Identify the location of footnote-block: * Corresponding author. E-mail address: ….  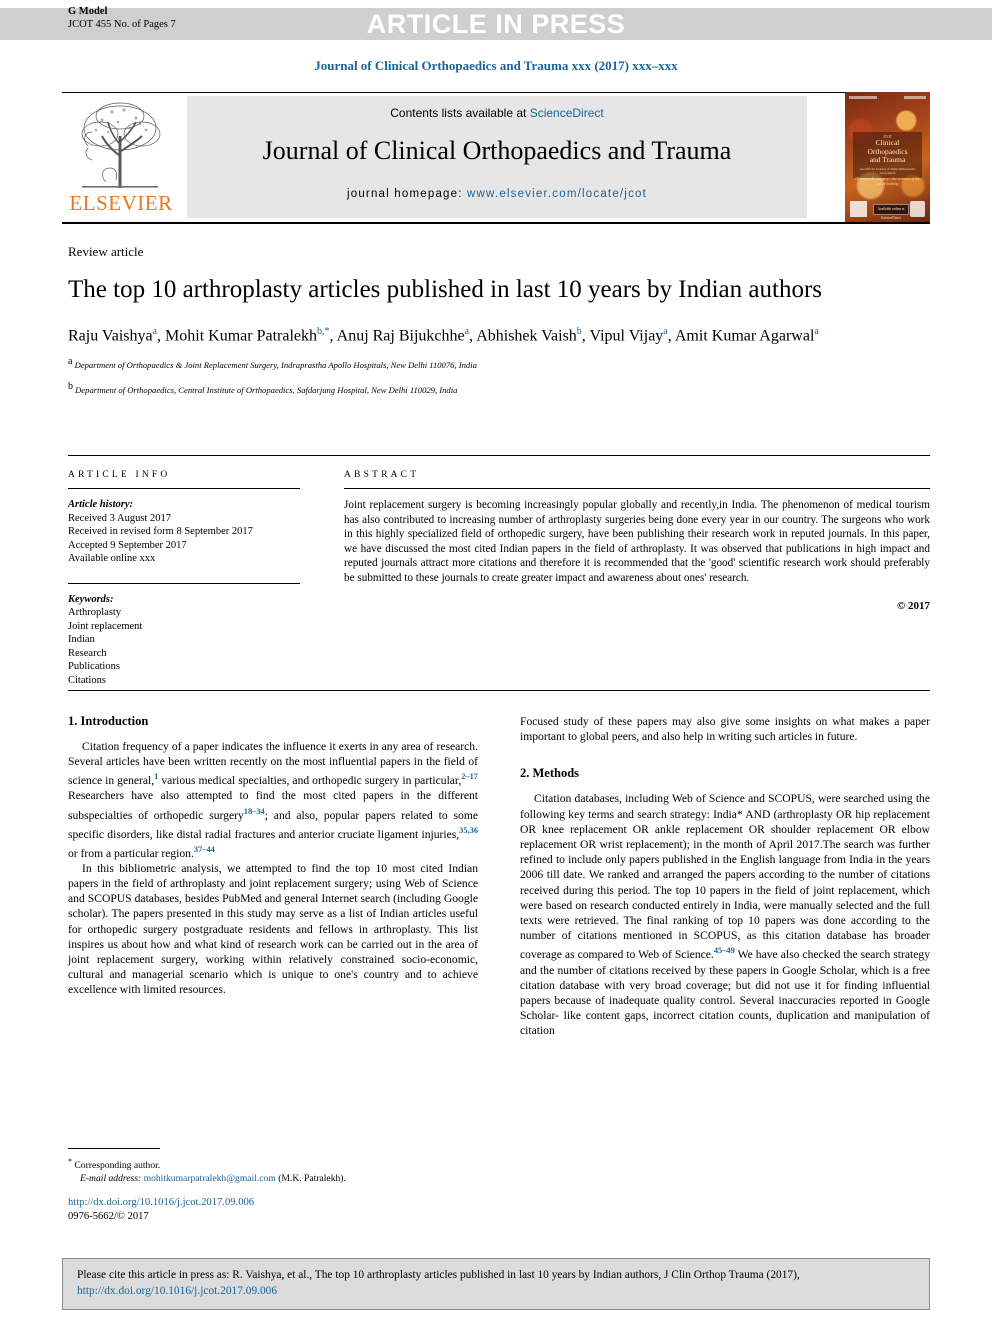
(273, 1170).